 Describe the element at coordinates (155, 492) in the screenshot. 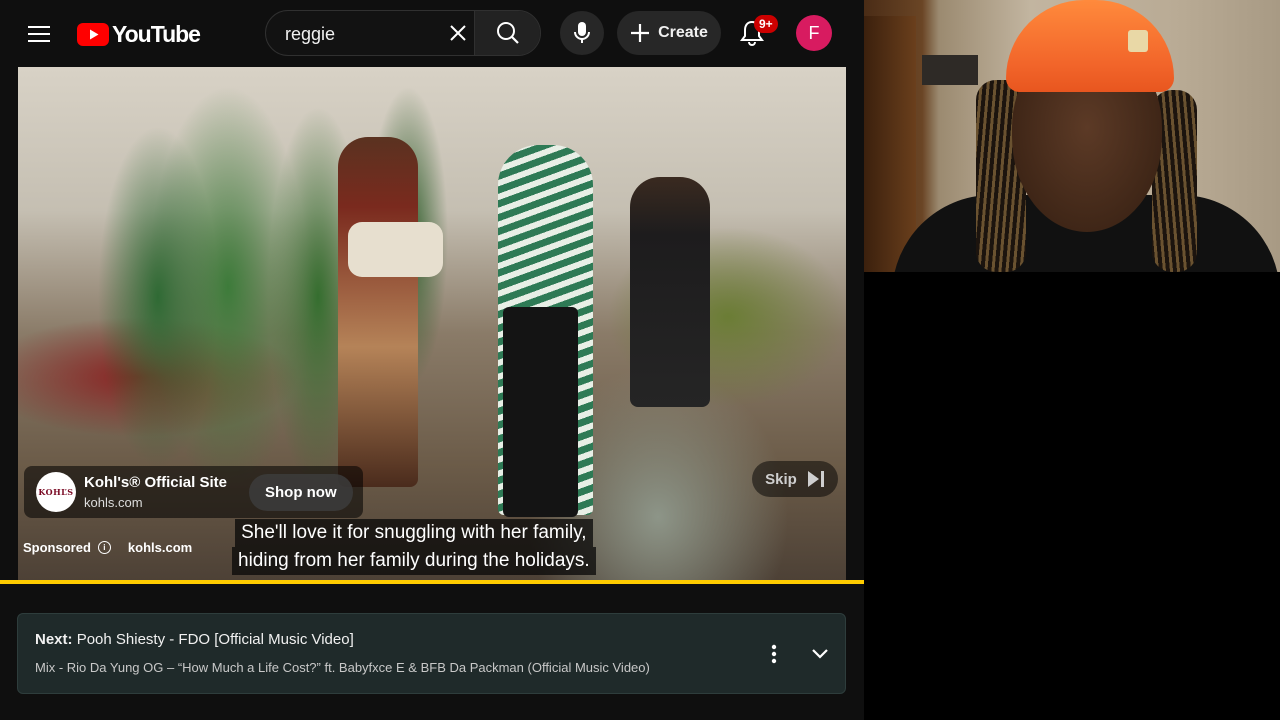

I see `ad-text: Kohl's® Official Site kohls.com` at that location.